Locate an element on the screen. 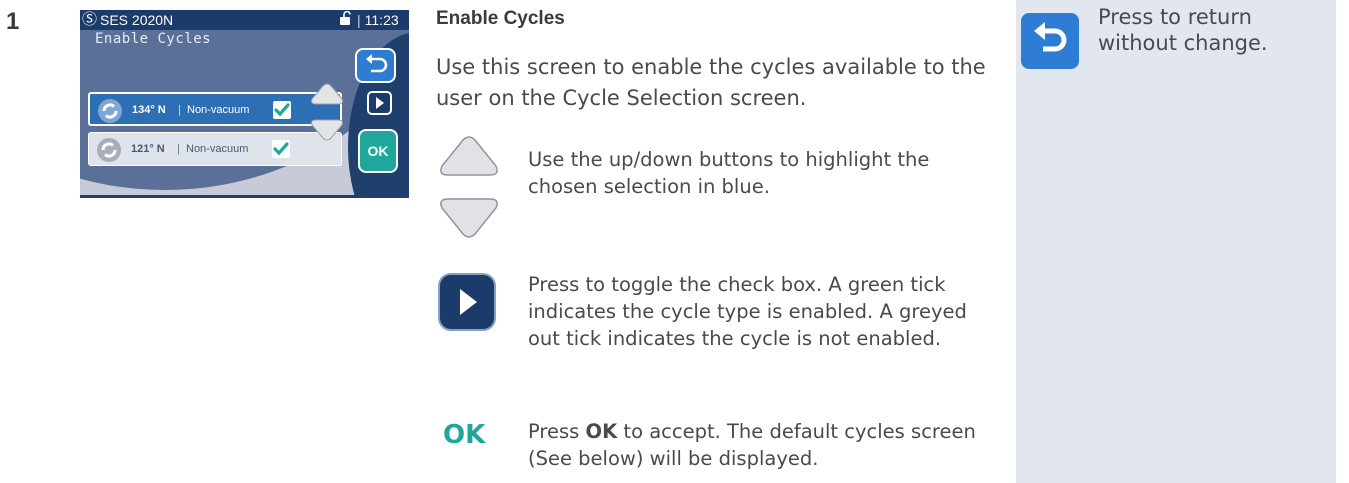  device-down-arrow-button is located at coordinates (327, 130).